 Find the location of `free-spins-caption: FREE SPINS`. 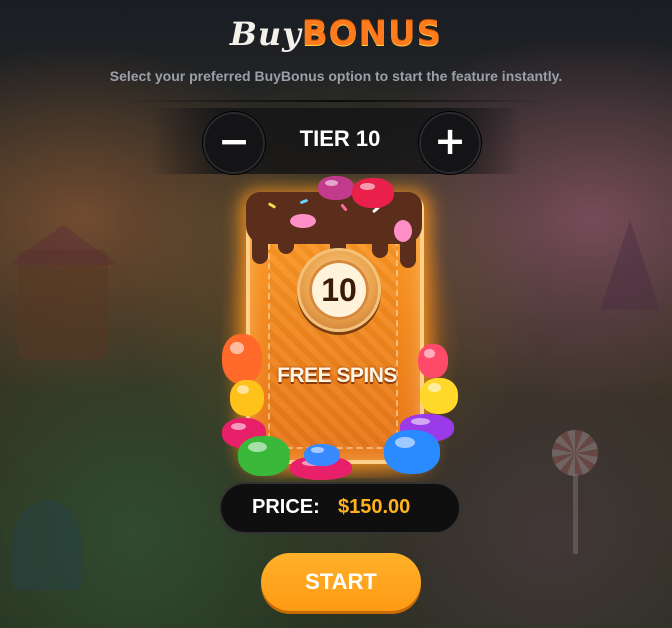

free-spins-caption: FREE SPINS is located at coordinates (337, 375).